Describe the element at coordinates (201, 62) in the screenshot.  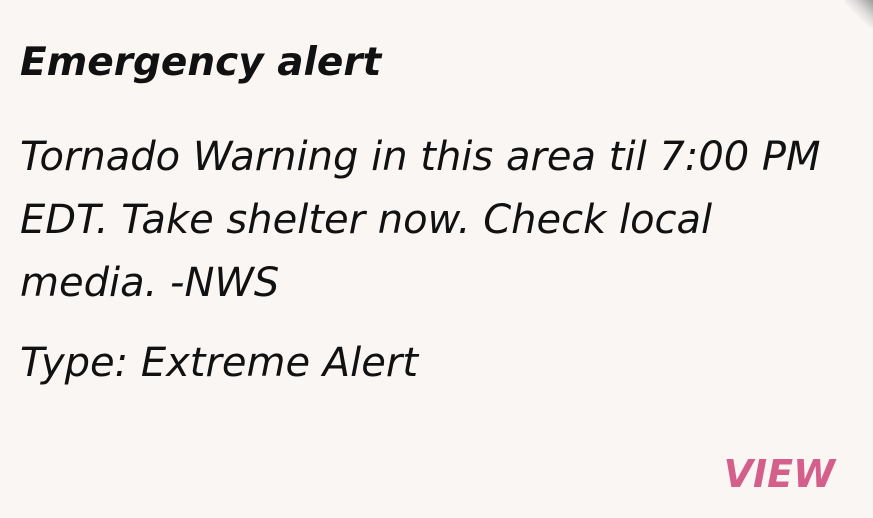
I see `alert-title: Emergency alert` at that location.